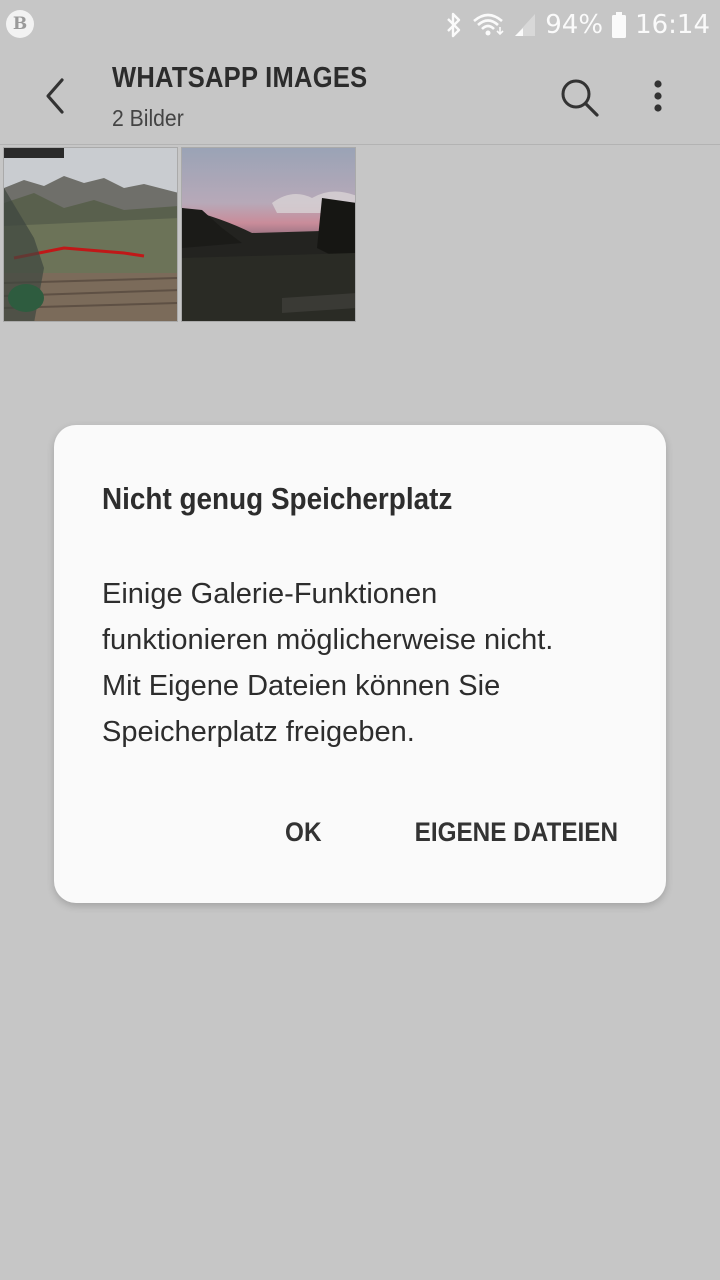  Describe the element at coordinates (574, 25) in the screenshot. I see `battery-percent: 94%` at that location.